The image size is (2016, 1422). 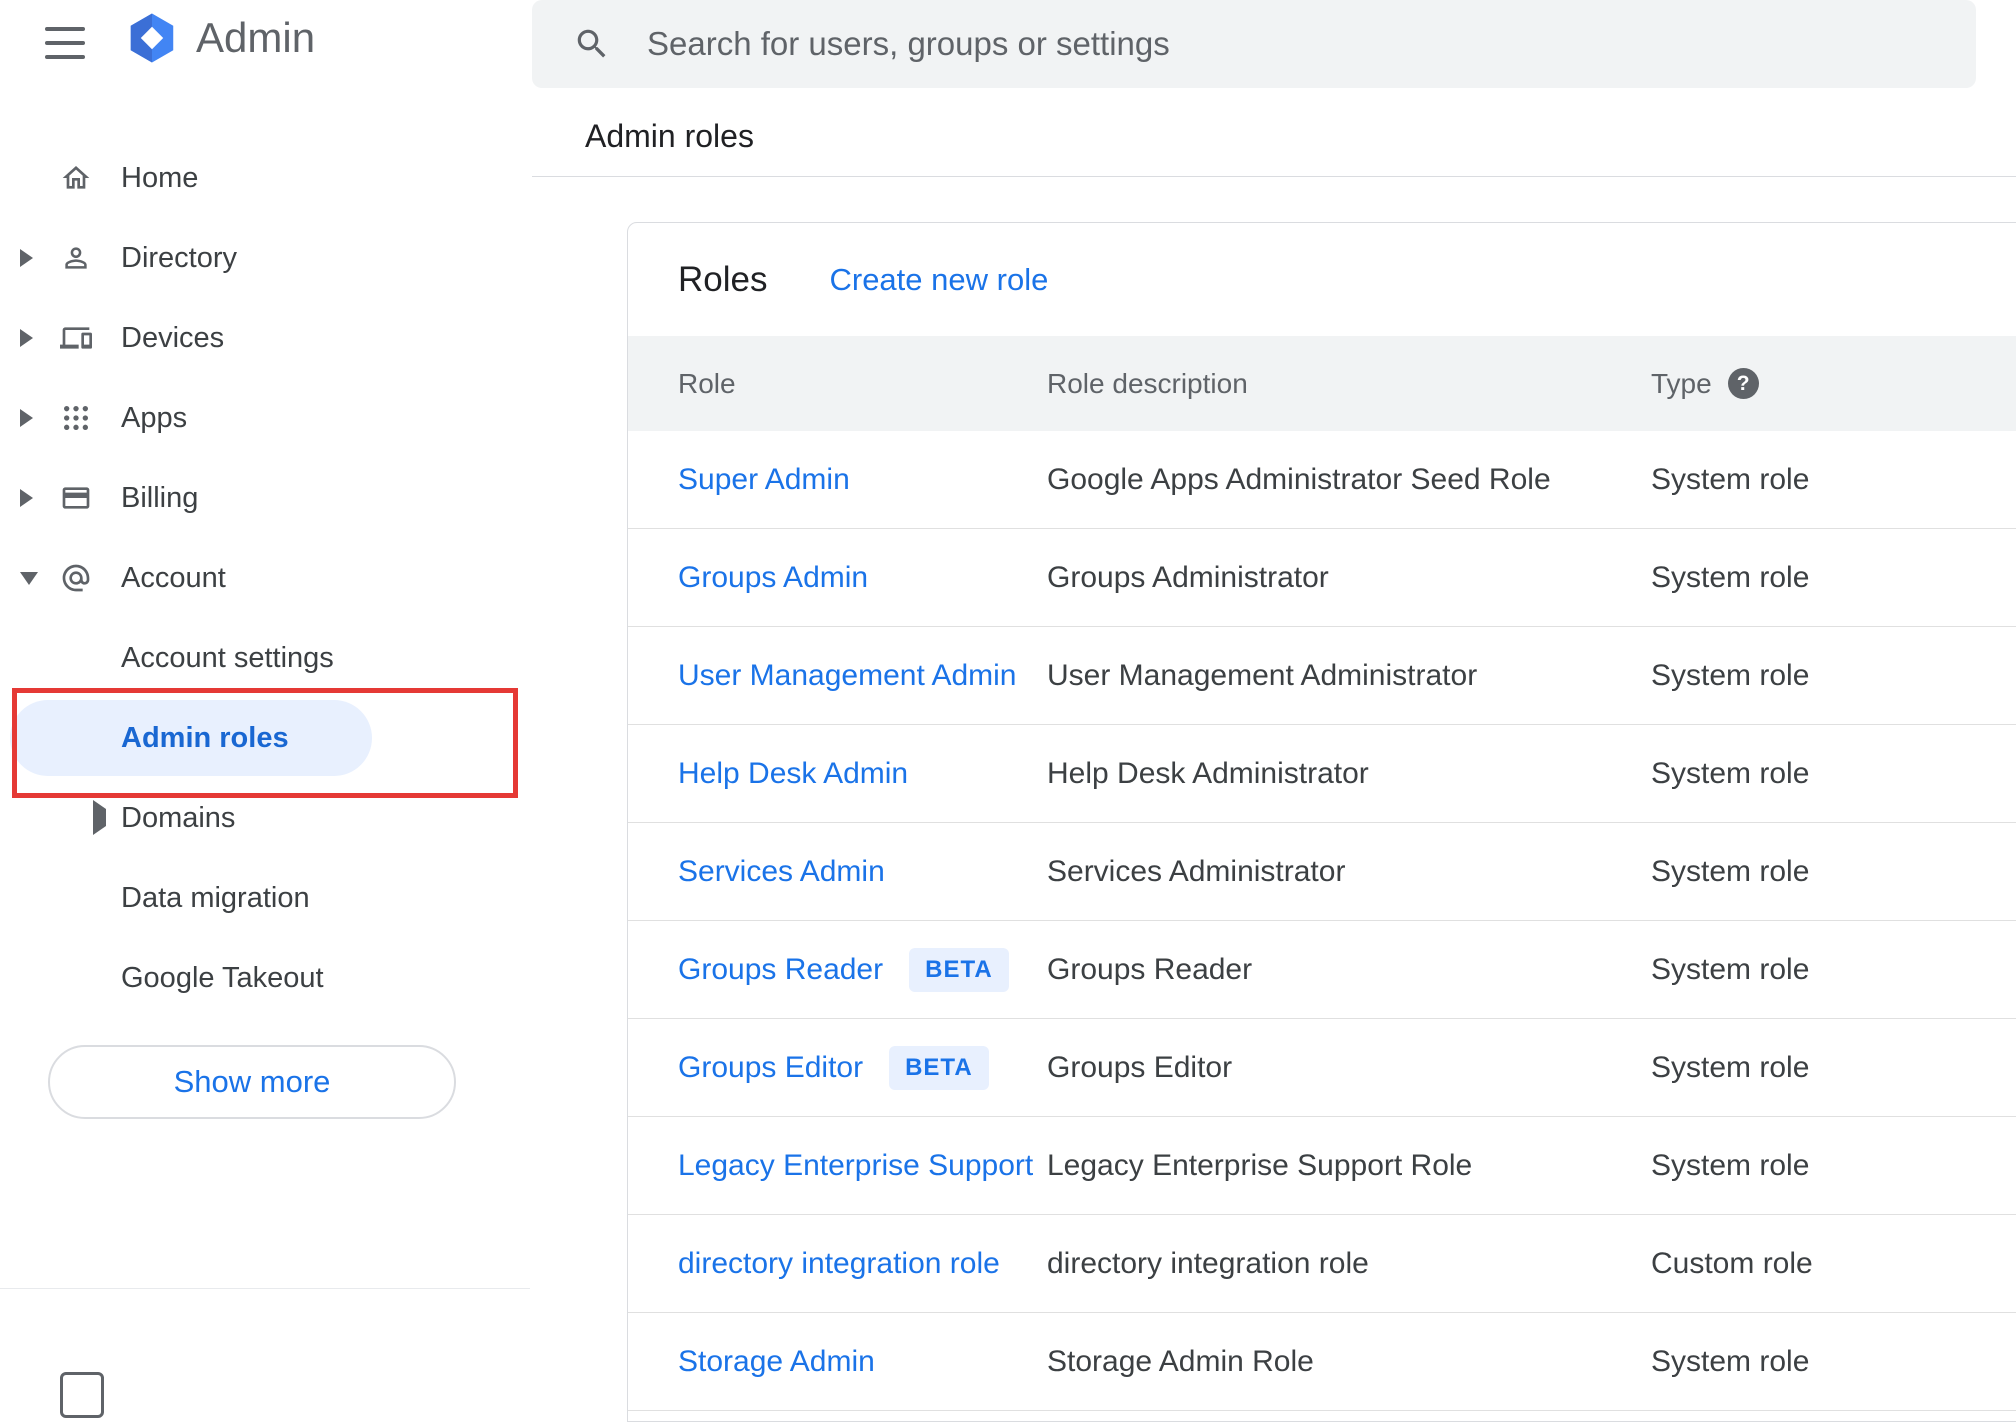 I want to click on role-link: Groups Reader, so click(x=780, y=970).